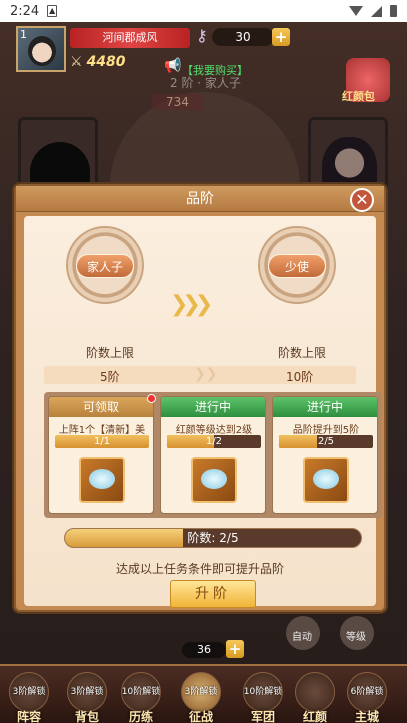  What do you see at coordinates (202, 35) in the screenshot?
I see `key-icon: ⚷` at bounding box center [202, 35].